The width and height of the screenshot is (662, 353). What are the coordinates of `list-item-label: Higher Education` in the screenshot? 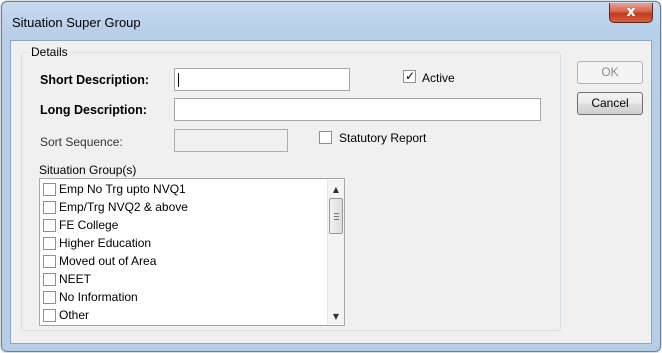 It's located at (105, 243).